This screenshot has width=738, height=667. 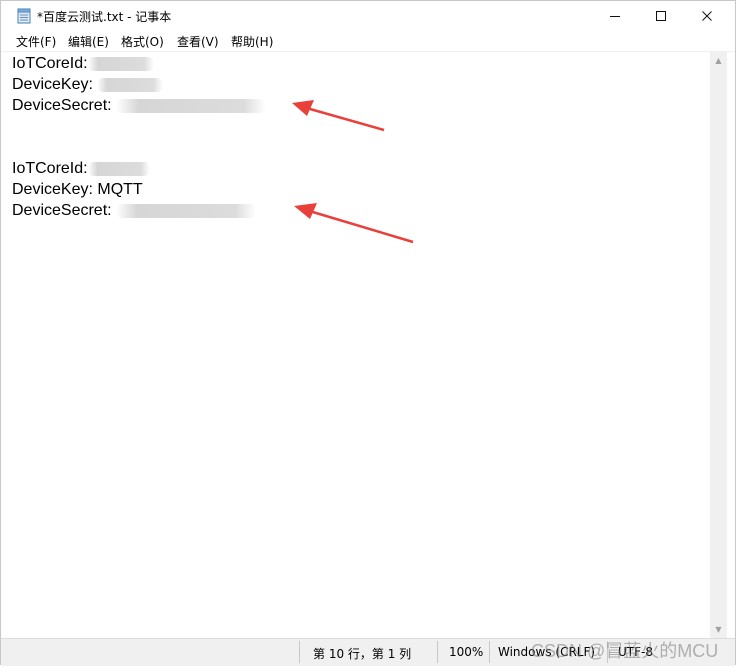 What do you see at coordinates (353, 172) in the screenshot?
I see `annotation-arrows` at bounding box center [353, 172].